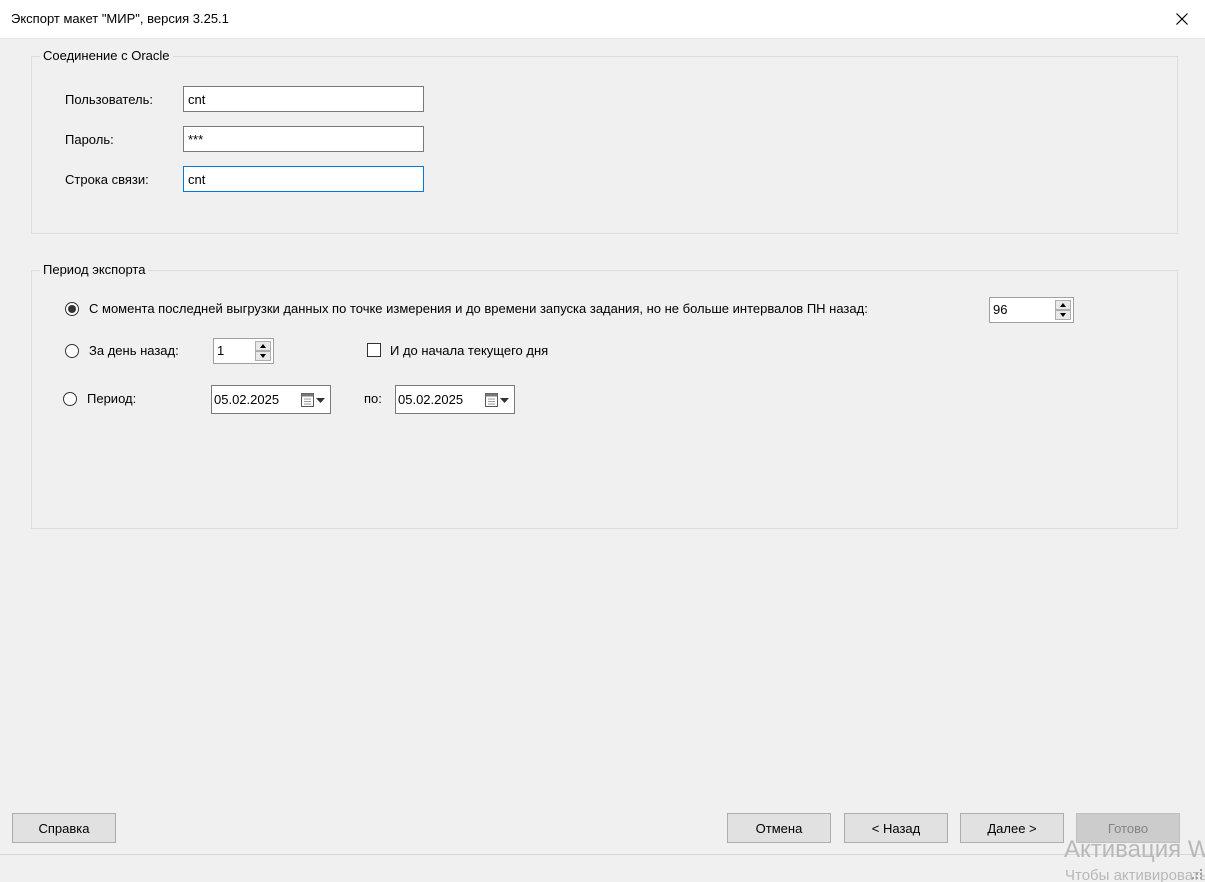 The image size is (1205, 882). What do you see at coordinates (431, 399) in the screenshot?
I see `date-to-value: 05.02.2025` at bounding box center [431, 399].